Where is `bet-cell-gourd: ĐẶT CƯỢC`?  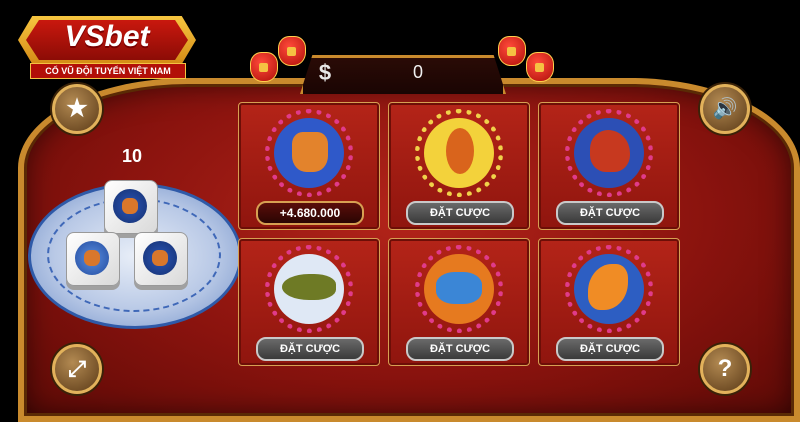
bet-cell-gourd: ĐẶT CƯỢC is located at coordinates (459, 166).